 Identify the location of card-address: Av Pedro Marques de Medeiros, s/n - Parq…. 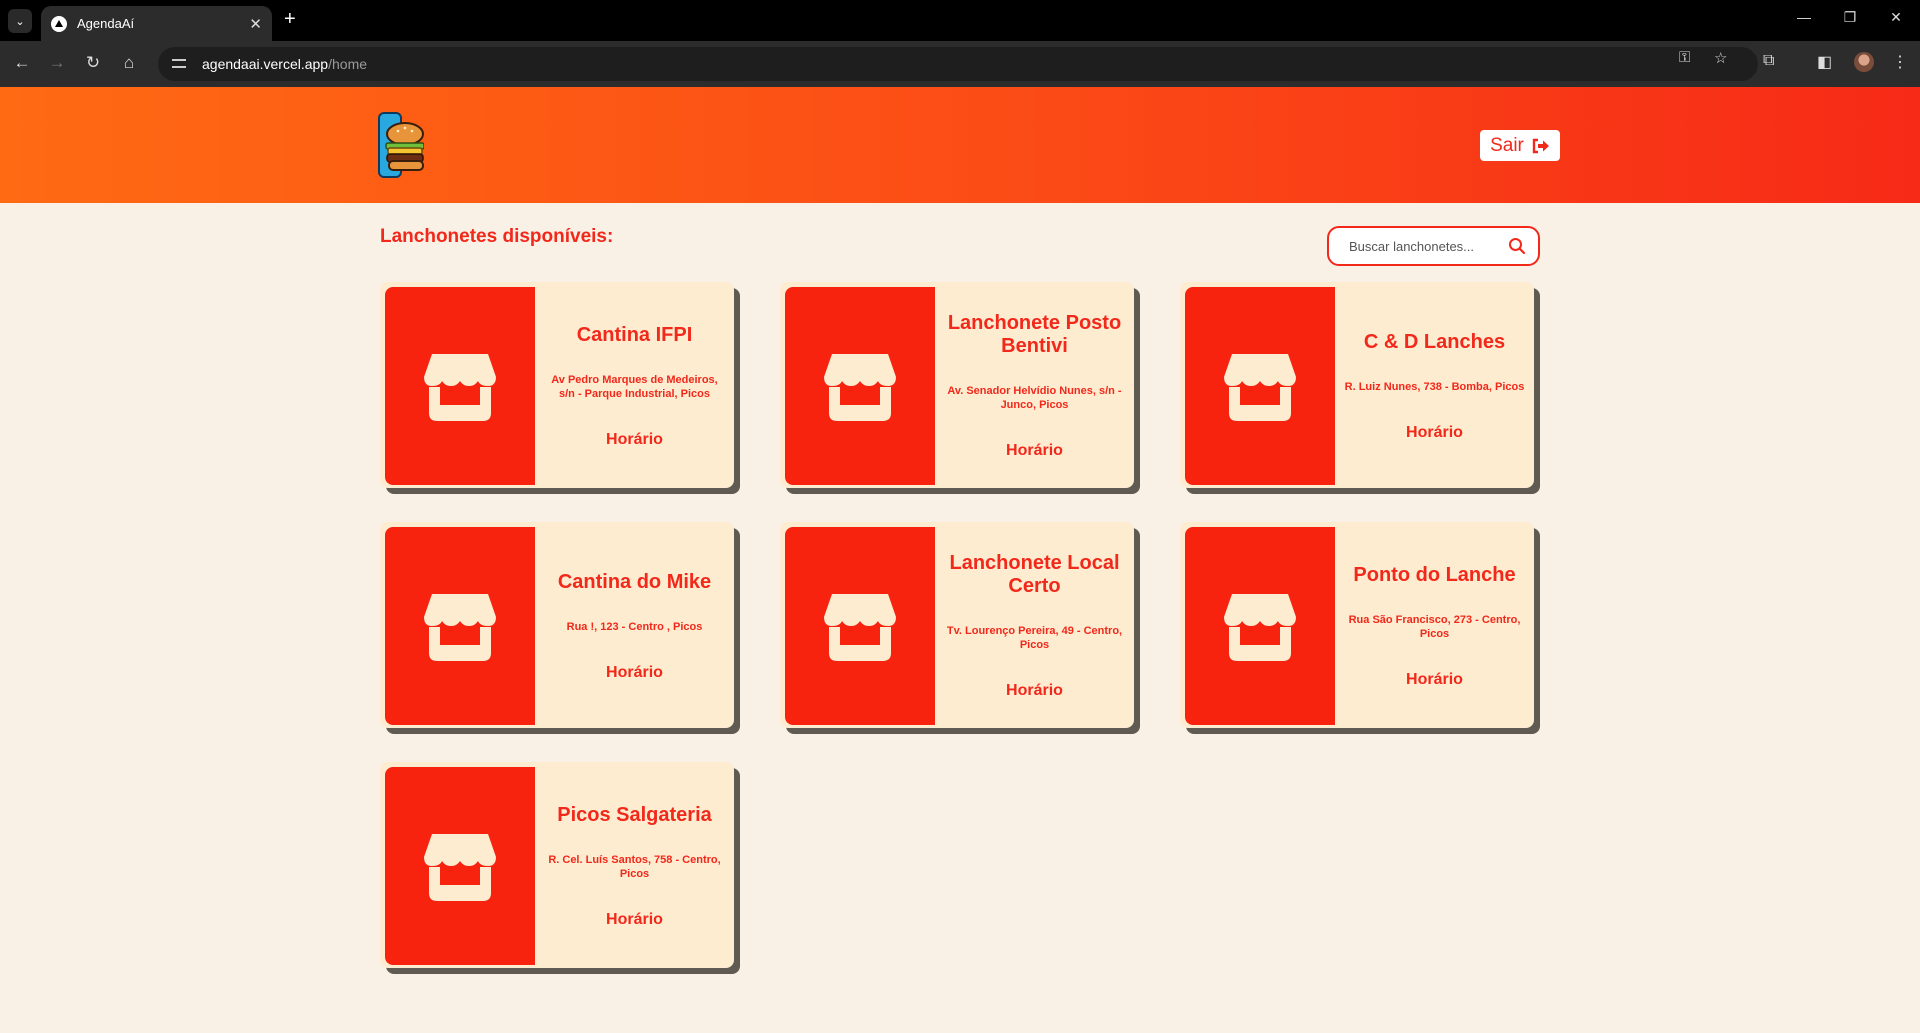
(634, 386).